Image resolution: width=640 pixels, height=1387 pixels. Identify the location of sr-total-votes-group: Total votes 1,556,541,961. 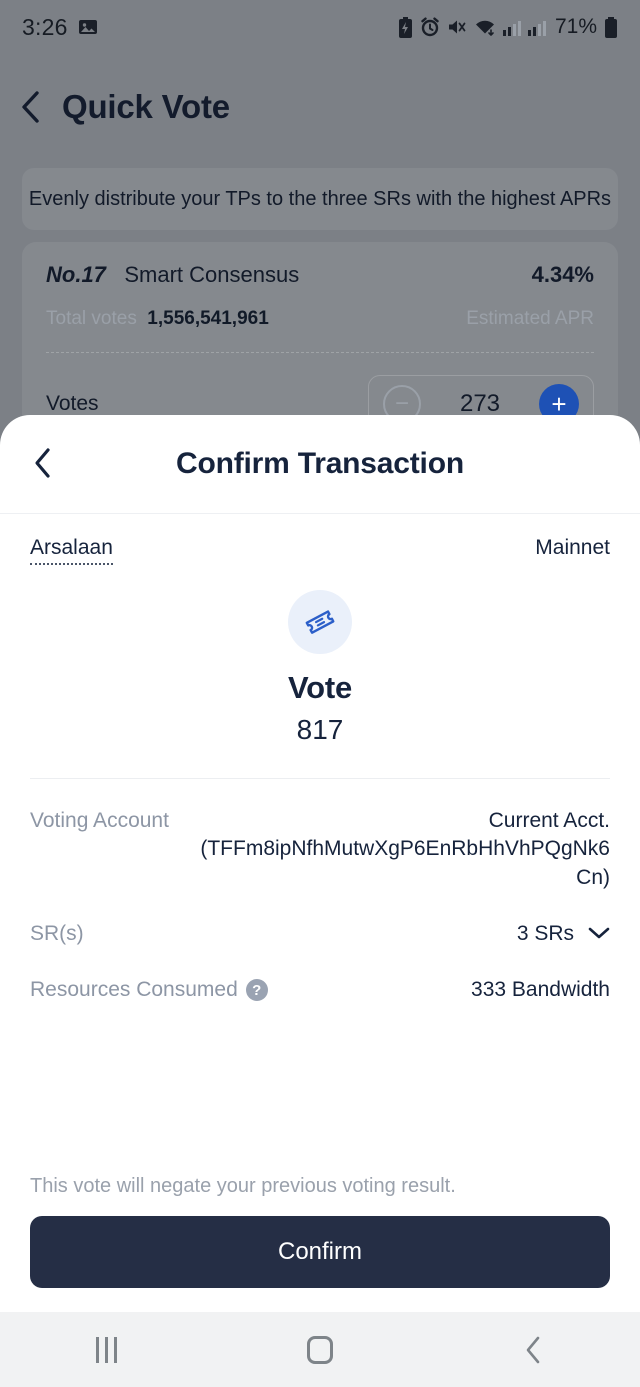
(157, 319).